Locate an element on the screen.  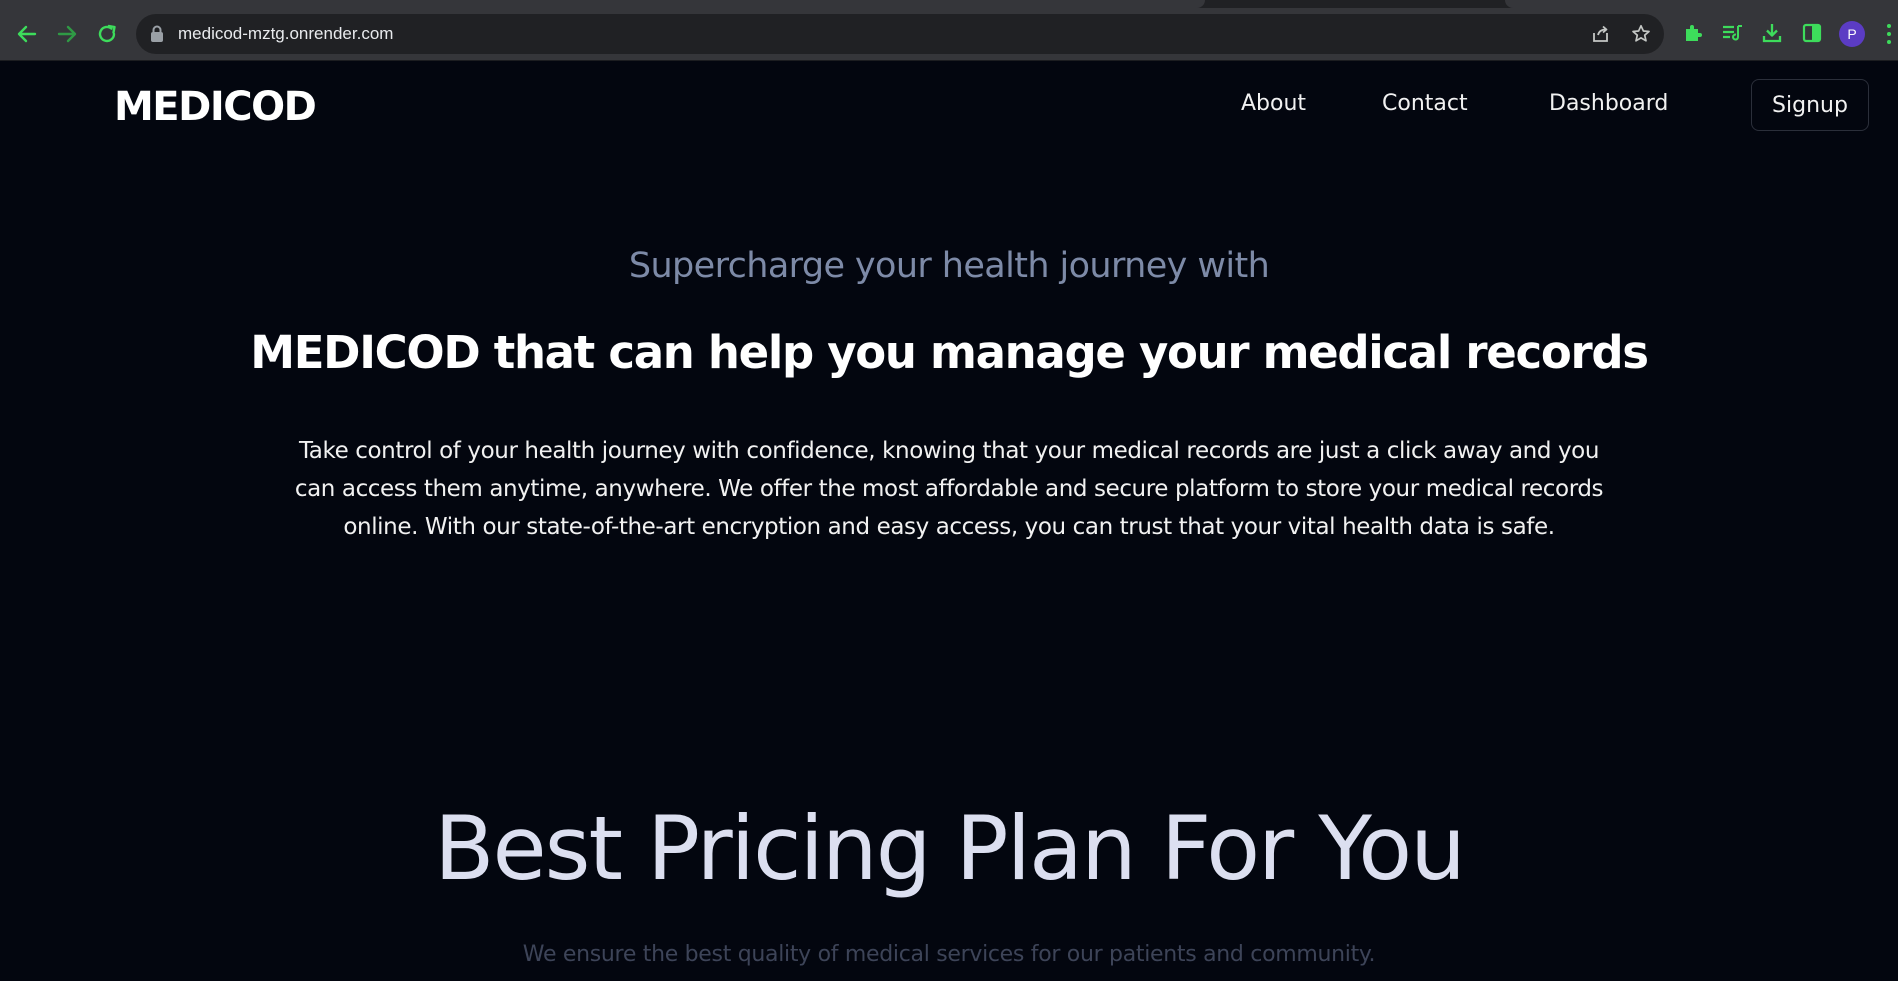
address-bar: medicod-mztg.onrender.com is located at coordinates (900, 34).